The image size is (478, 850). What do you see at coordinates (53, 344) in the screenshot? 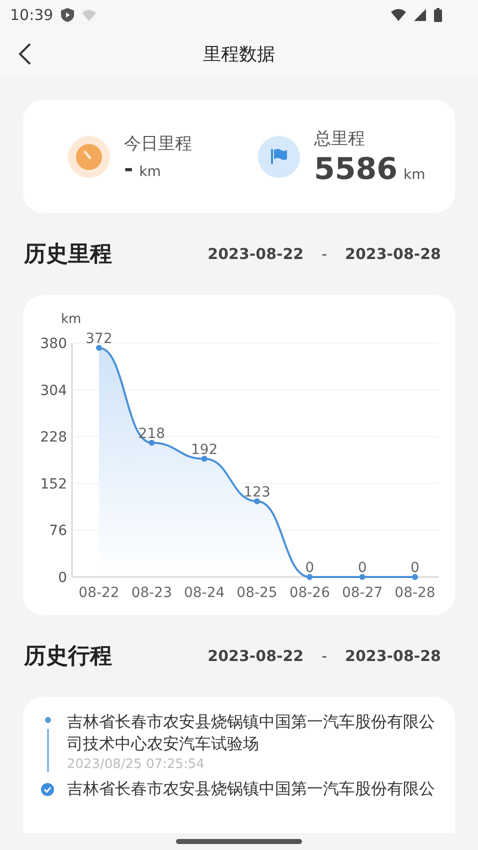
I see `y-tick-label: 380` at bounding box center [53, 344].